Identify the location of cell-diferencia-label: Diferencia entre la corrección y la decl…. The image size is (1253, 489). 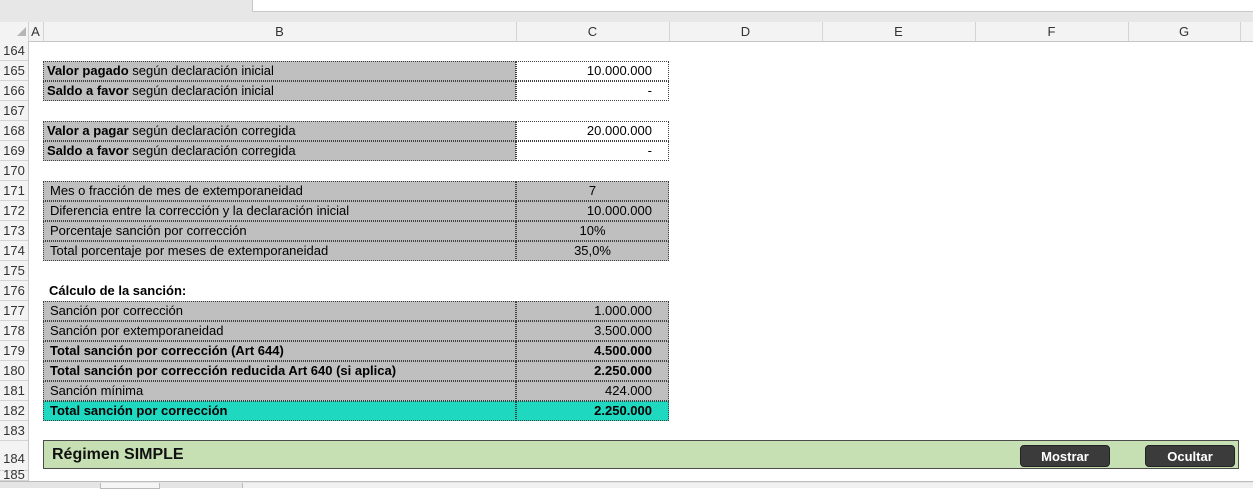
(279, 211).